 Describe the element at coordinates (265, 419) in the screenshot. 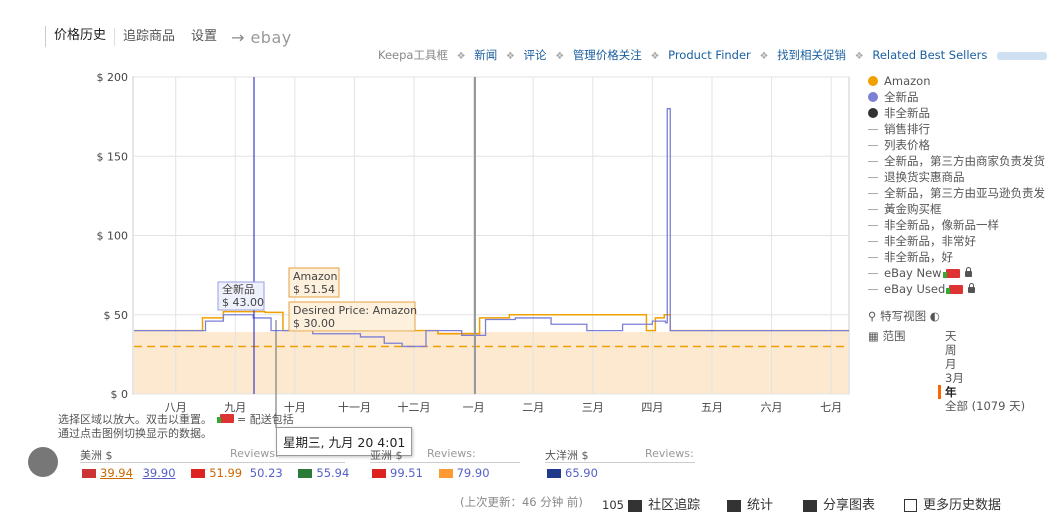

I see `shipping-included-text: = 配送包括` at that location.